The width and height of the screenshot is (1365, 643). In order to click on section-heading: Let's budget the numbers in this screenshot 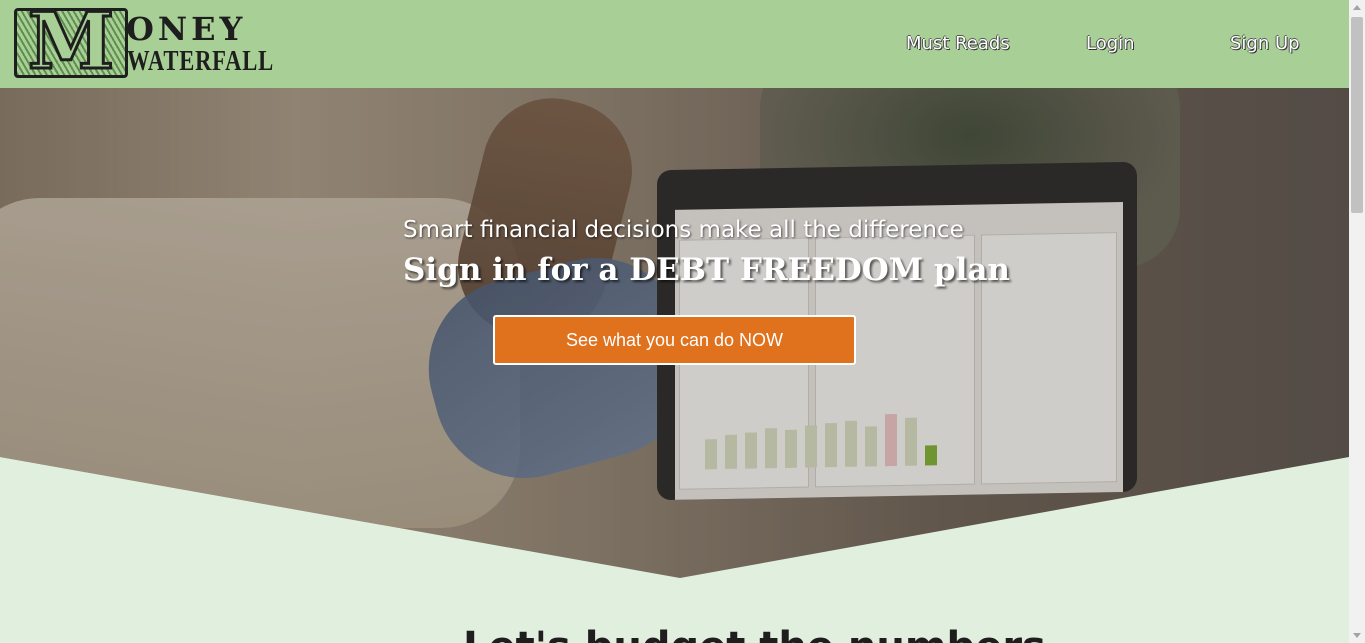, I will do `click(754, 633)`.